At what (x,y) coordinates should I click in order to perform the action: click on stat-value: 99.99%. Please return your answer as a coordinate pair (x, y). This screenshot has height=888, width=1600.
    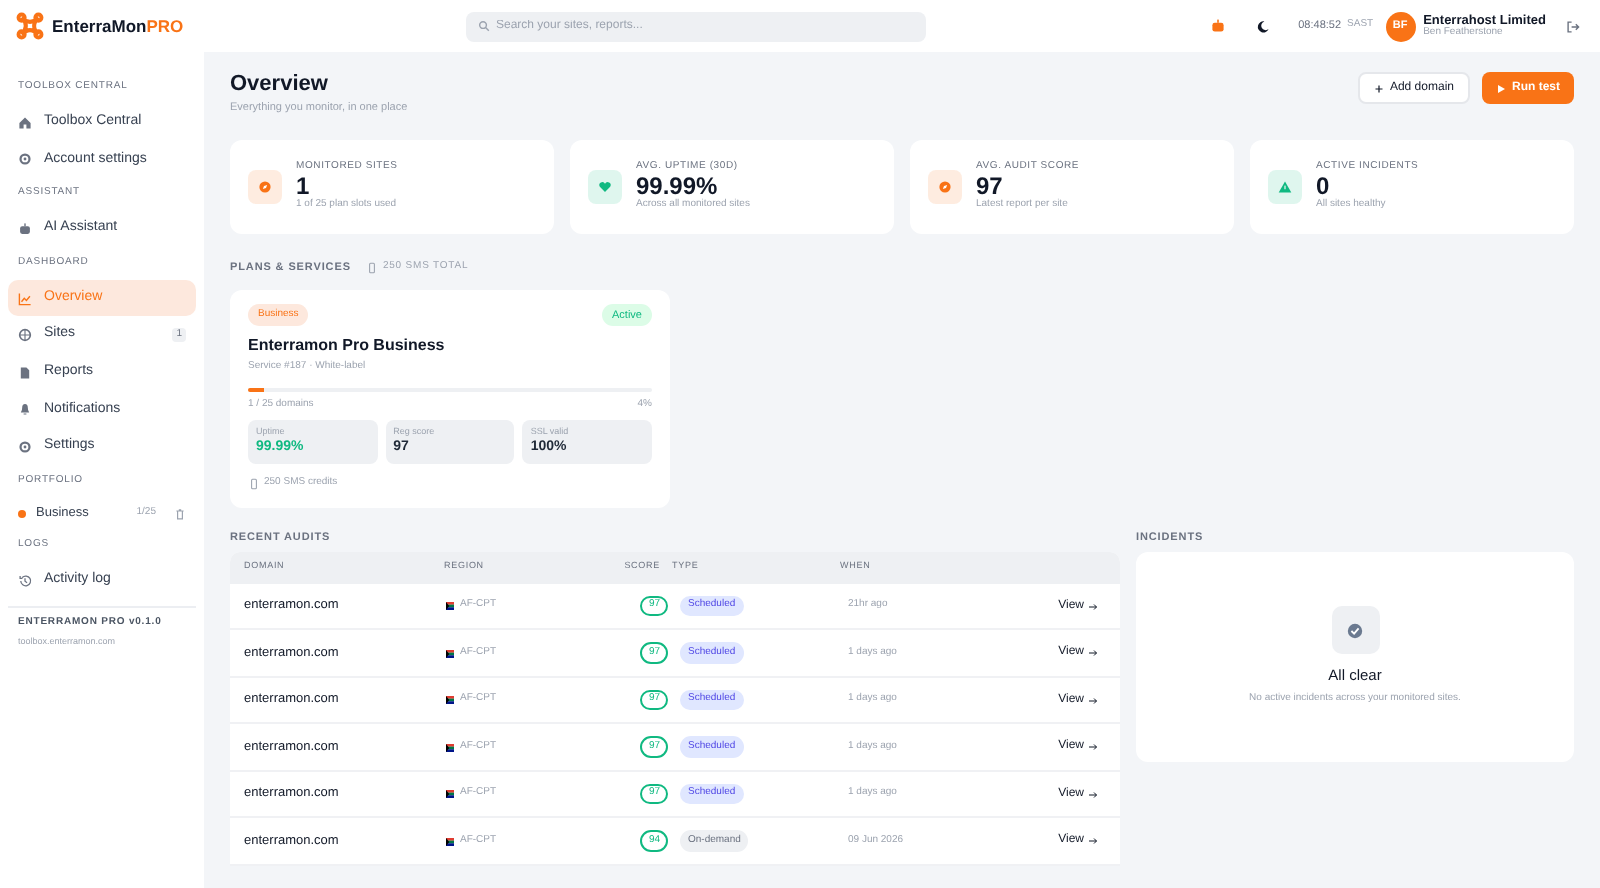
    Looking at the image, I should click on (677, 186).